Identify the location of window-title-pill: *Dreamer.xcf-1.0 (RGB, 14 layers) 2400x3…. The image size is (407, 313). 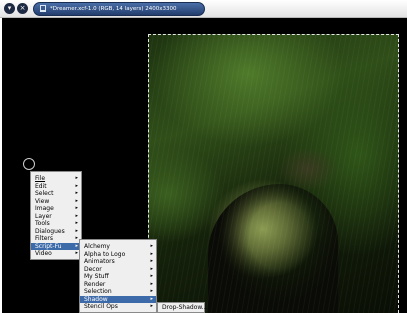
(119, 9).